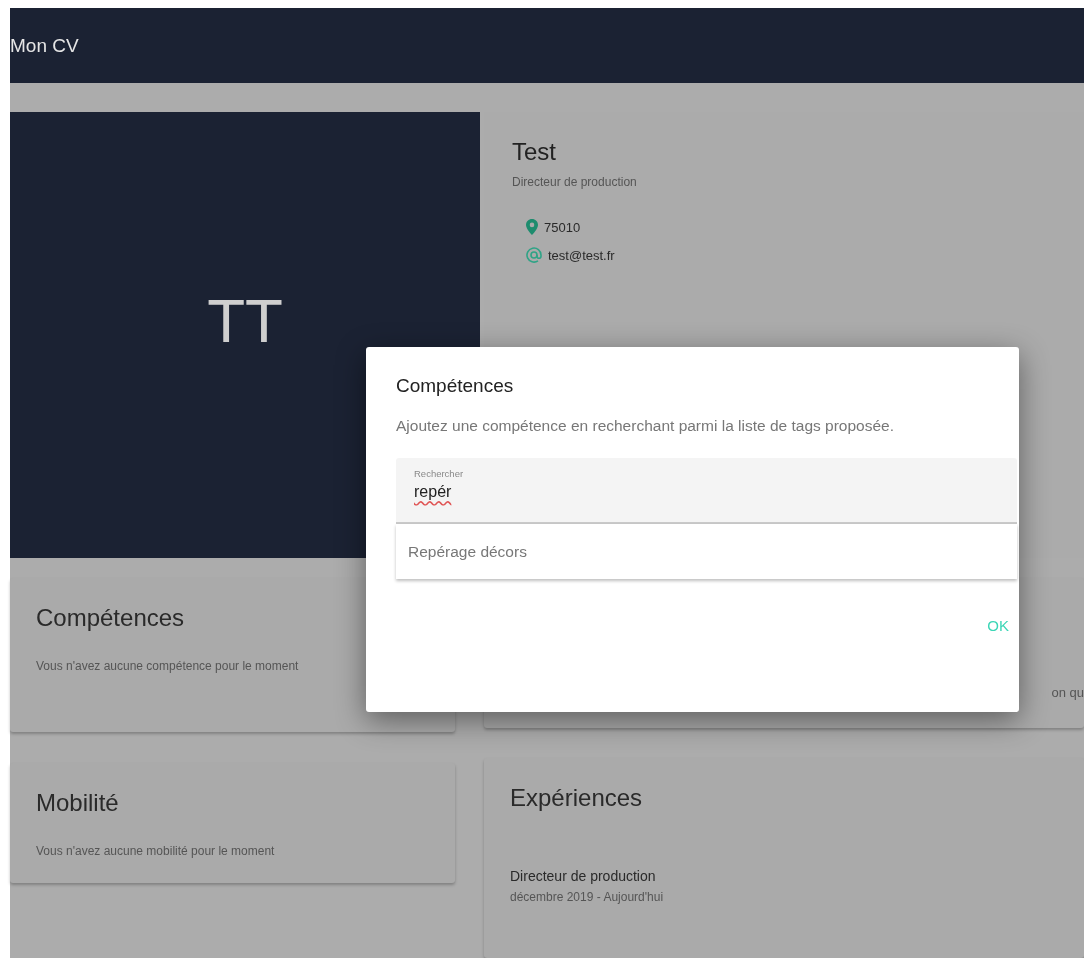  I want to click on location-text: 75010, so click(562, 227).